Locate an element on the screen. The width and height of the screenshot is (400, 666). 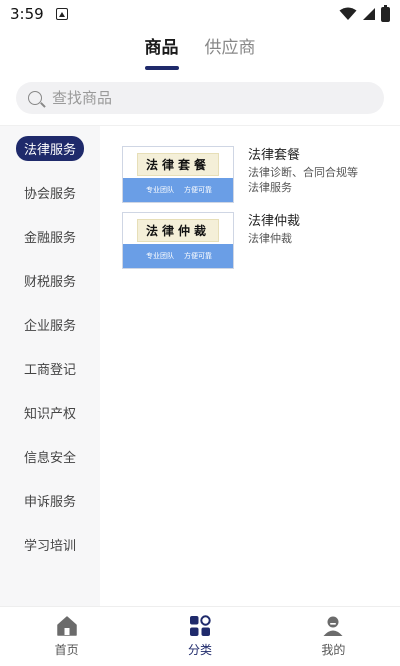
nav-label: 分类 is located at coordinates (199, 650).